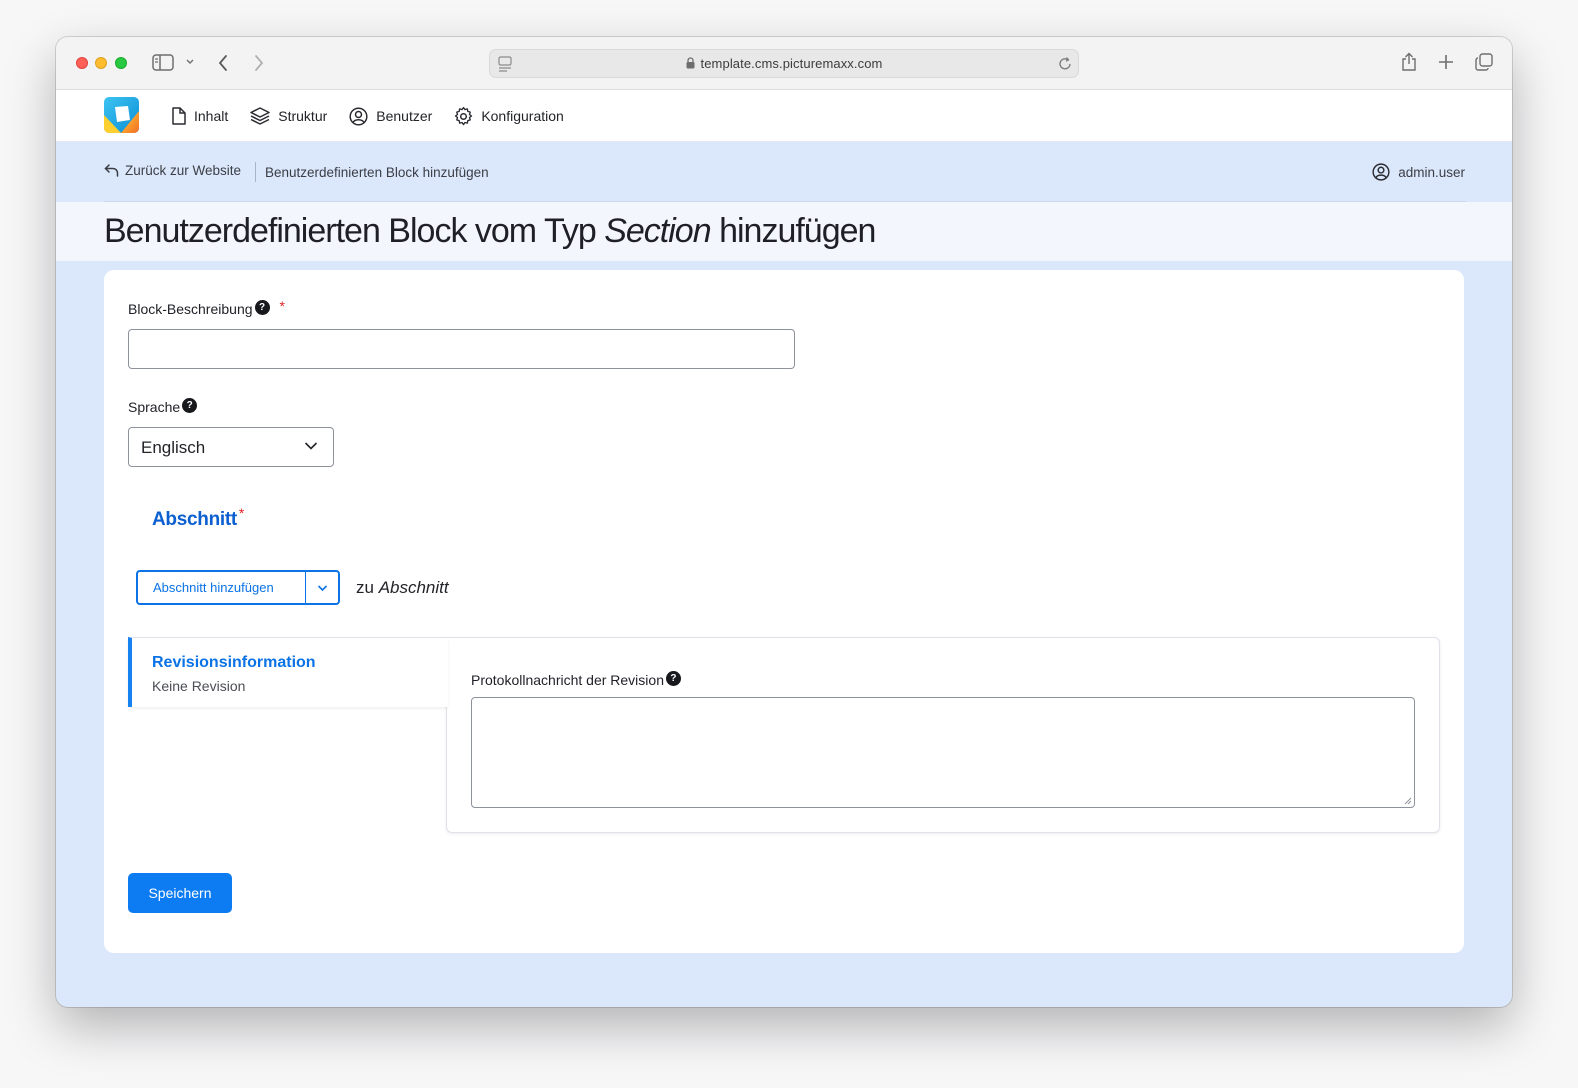 Image resolution: width=1578 pixels, height=1088 pixels. Describe the element at coordinates (943, 752) in the screenshot. I see `revision-log-textarea` at that location.